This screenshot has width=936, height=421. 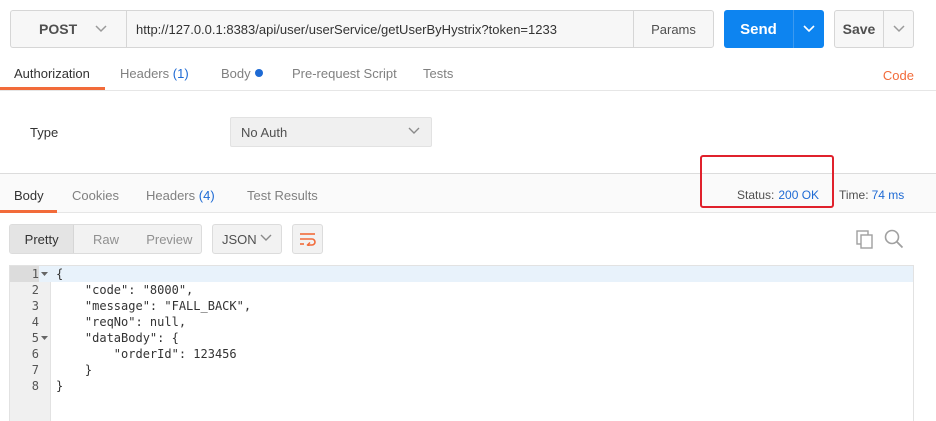 I want to click on tab-authorization: Authorization, so click(x=52, y=73).